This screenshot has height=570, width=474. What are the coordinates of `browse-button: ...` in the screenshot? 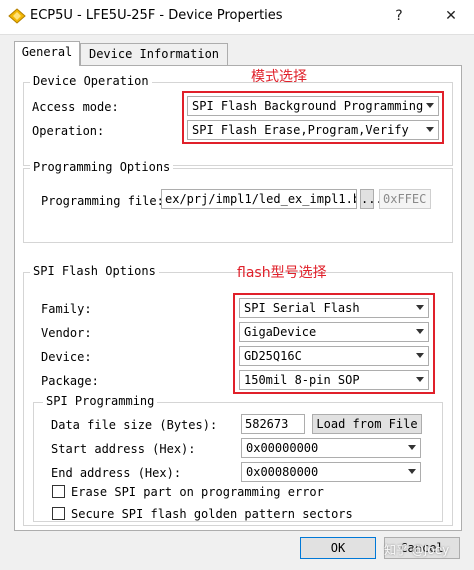 It's located at (371, 199).